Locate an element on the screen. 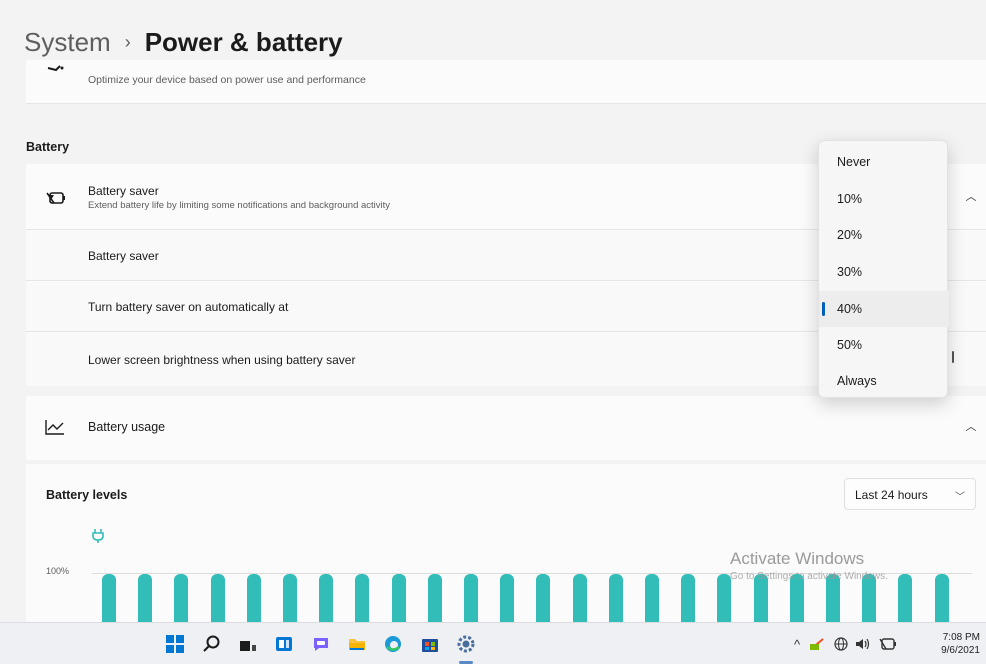 This screenshot has height=664, width=986. file-explorer-icon is located at coordinates (357, 644).